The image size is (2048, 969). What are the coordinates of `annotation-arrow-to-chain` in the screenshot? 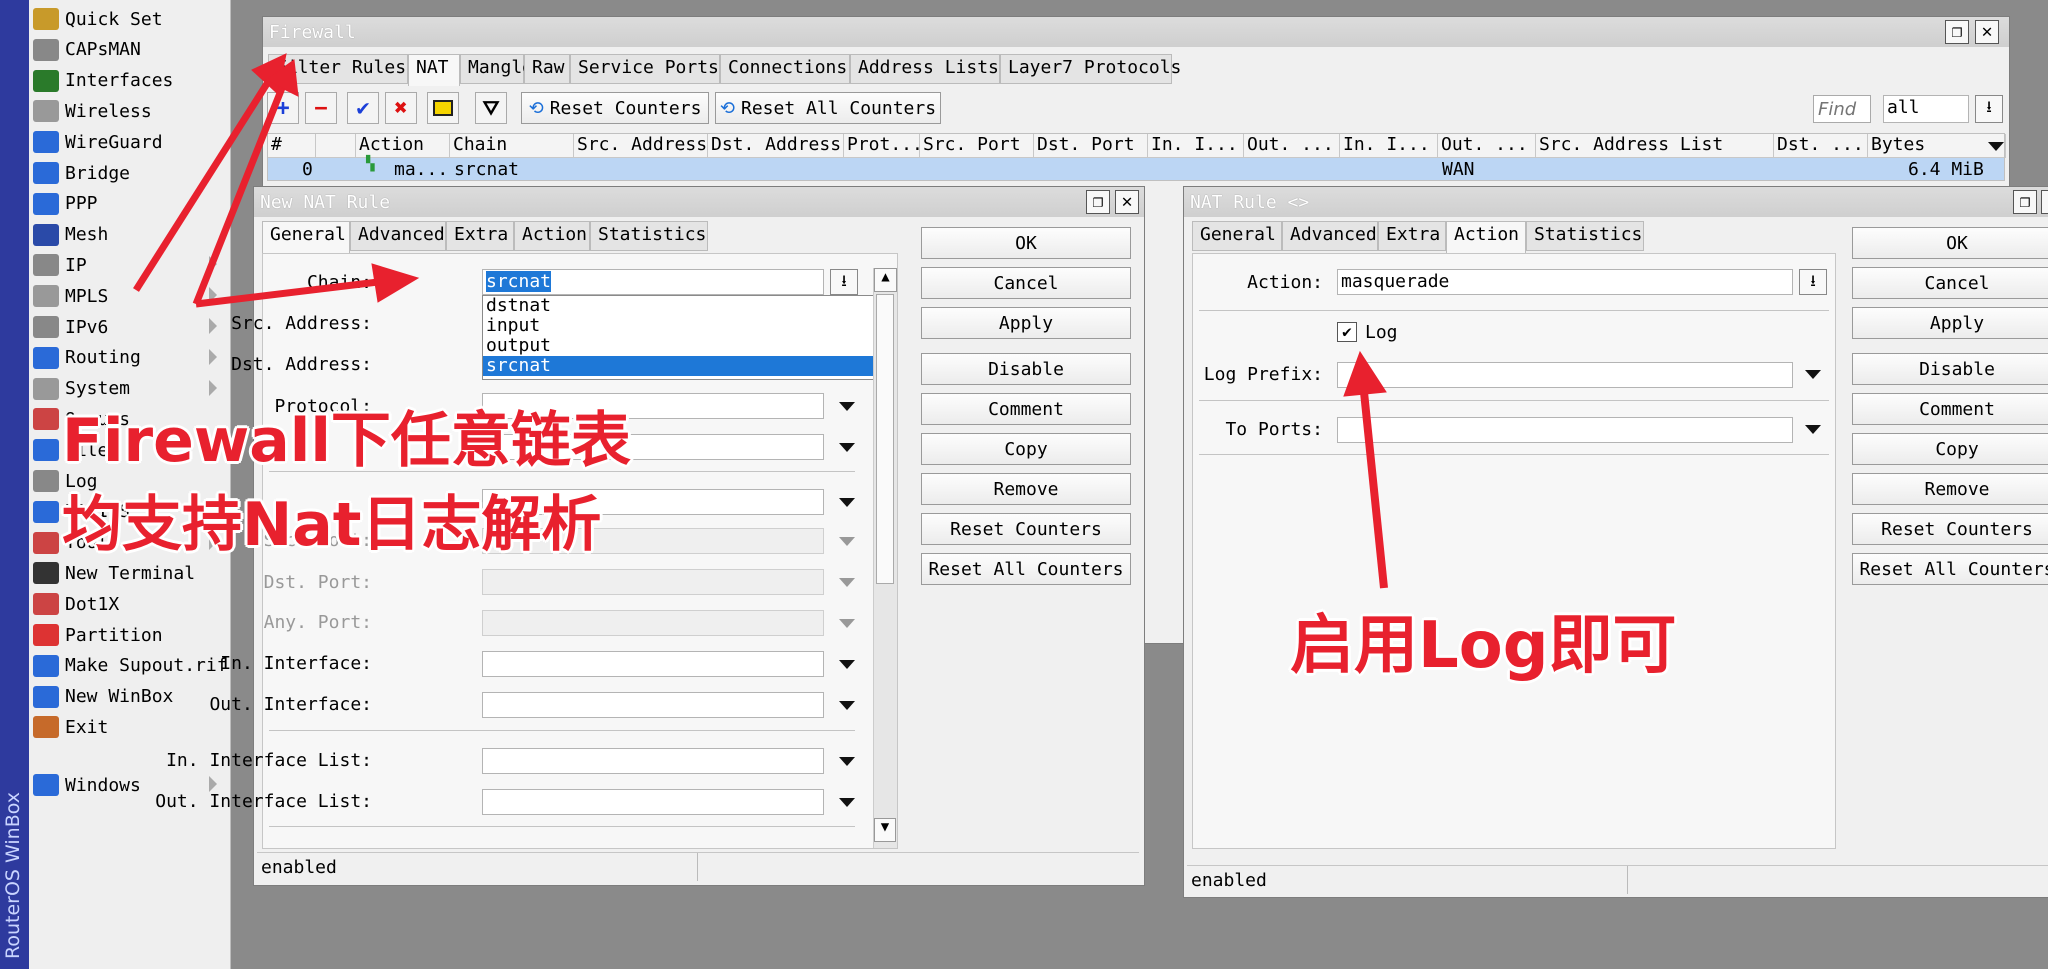 It's located at (307, 285).